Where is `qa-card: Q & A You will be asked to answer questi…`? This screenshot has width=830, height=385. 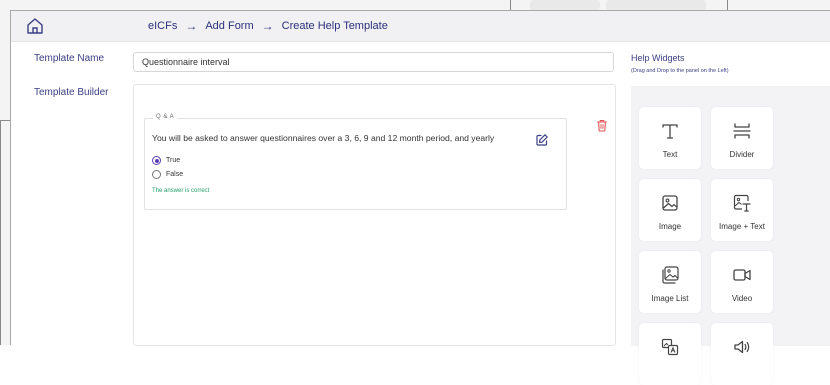
qa-card: Q & A You will be asked to answer questi… is located at coordinates (355, 162).